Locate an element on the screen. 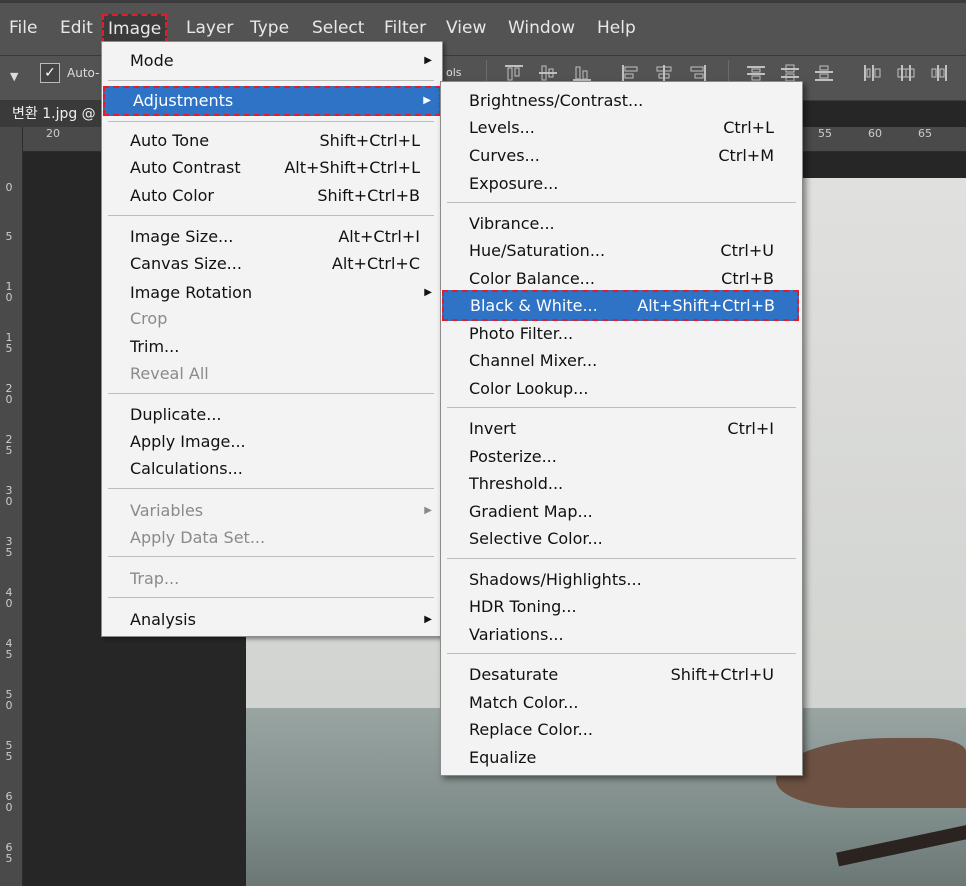 The width and height of the screenshot is (966, 886). menu-help: Help is located at coordinates (616, 28).